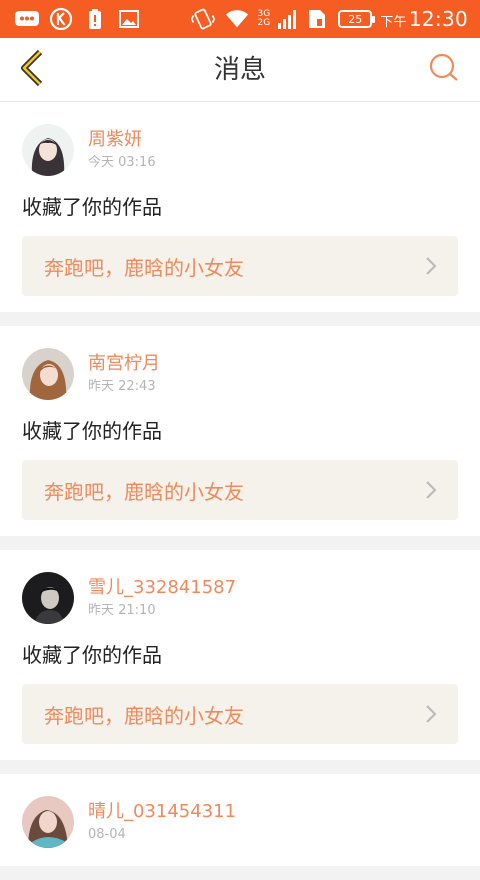  Describe the element at coordinates (240, 374) in the screenshot. I see `user-row: 南宫柠月 昨天 22:43` at that location.